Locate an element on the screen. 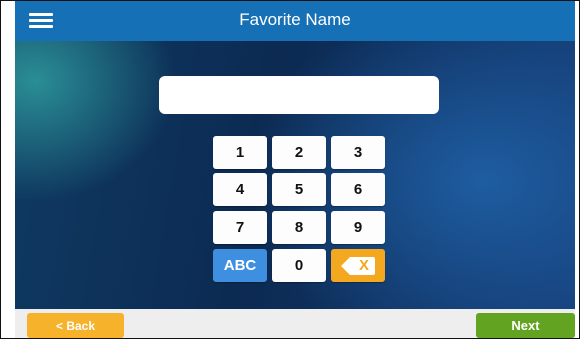  keypad-key-0: 0 is located at coordinates (299, 265).